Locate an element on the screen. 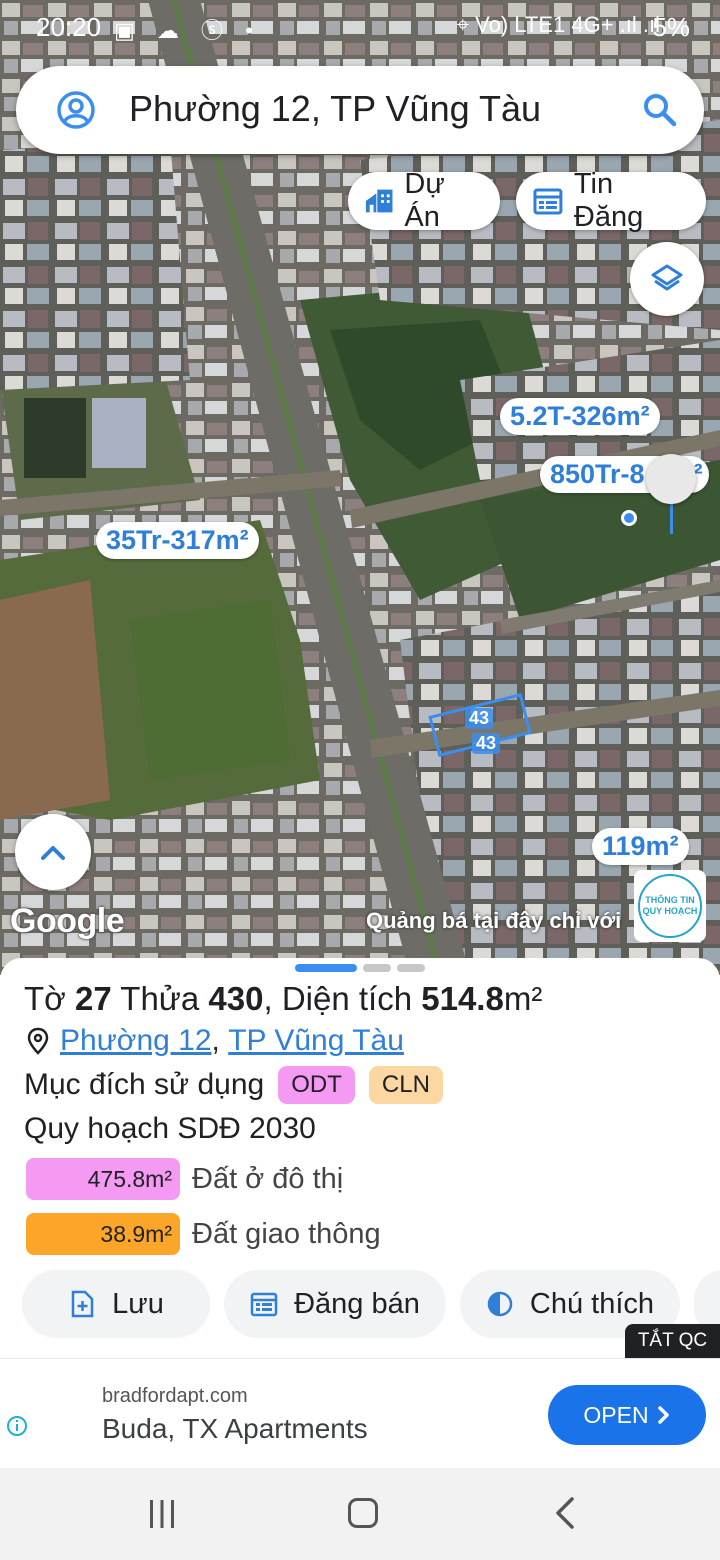 Image resolution: width=720 pixels, height=1560 pixels. sheet-label: Tờ is located at coordinates (45, 998).